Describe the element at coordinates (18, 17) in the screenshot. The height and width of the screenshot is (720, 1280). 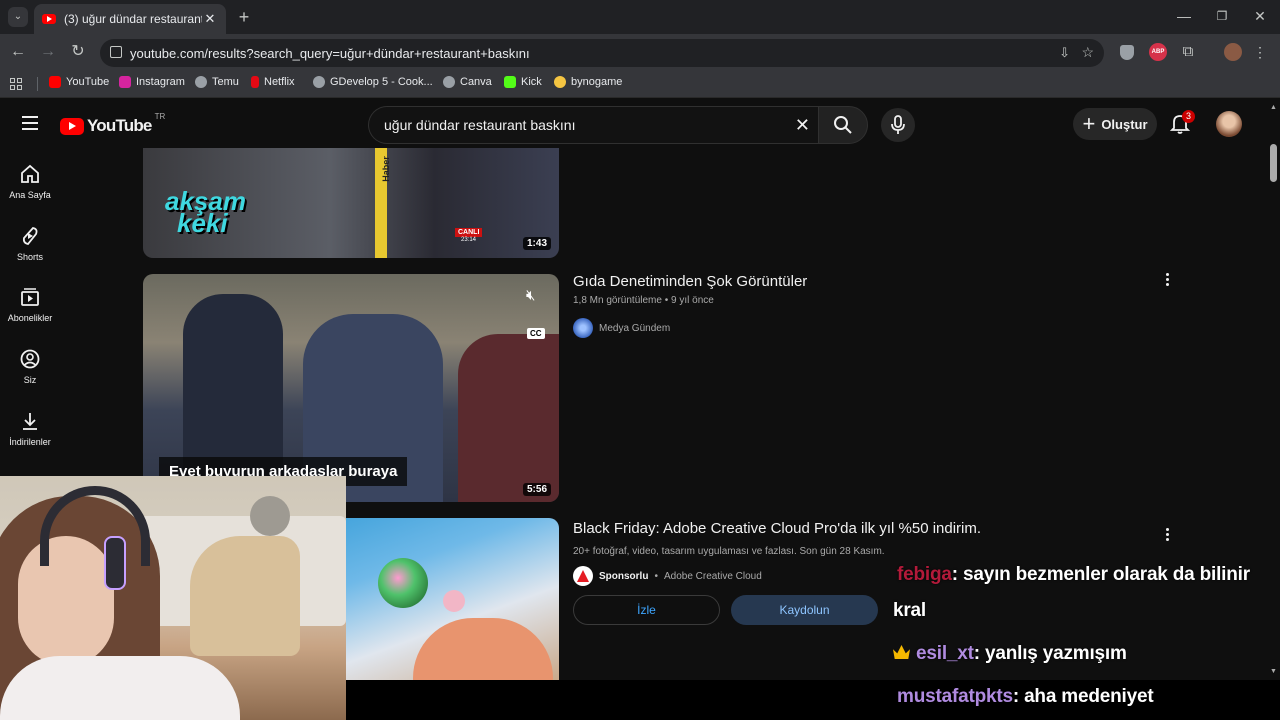
I see `tab-search-button: ⌄` at that location.